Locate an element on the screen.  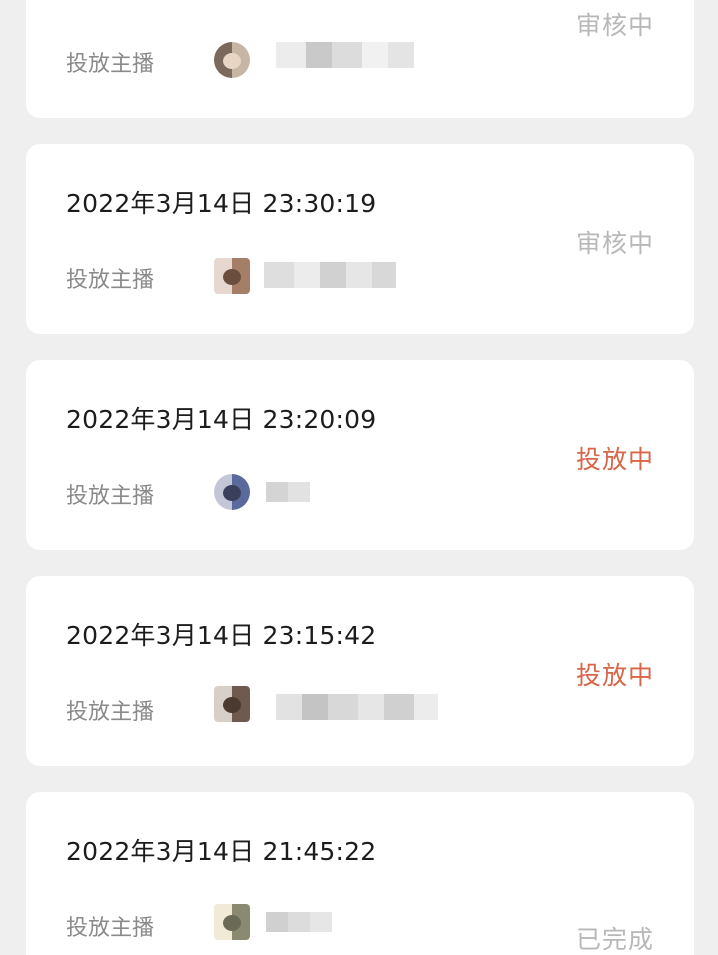
order-time: 2022年3月14日 23:20:09 is located at coordinates (221, 419).